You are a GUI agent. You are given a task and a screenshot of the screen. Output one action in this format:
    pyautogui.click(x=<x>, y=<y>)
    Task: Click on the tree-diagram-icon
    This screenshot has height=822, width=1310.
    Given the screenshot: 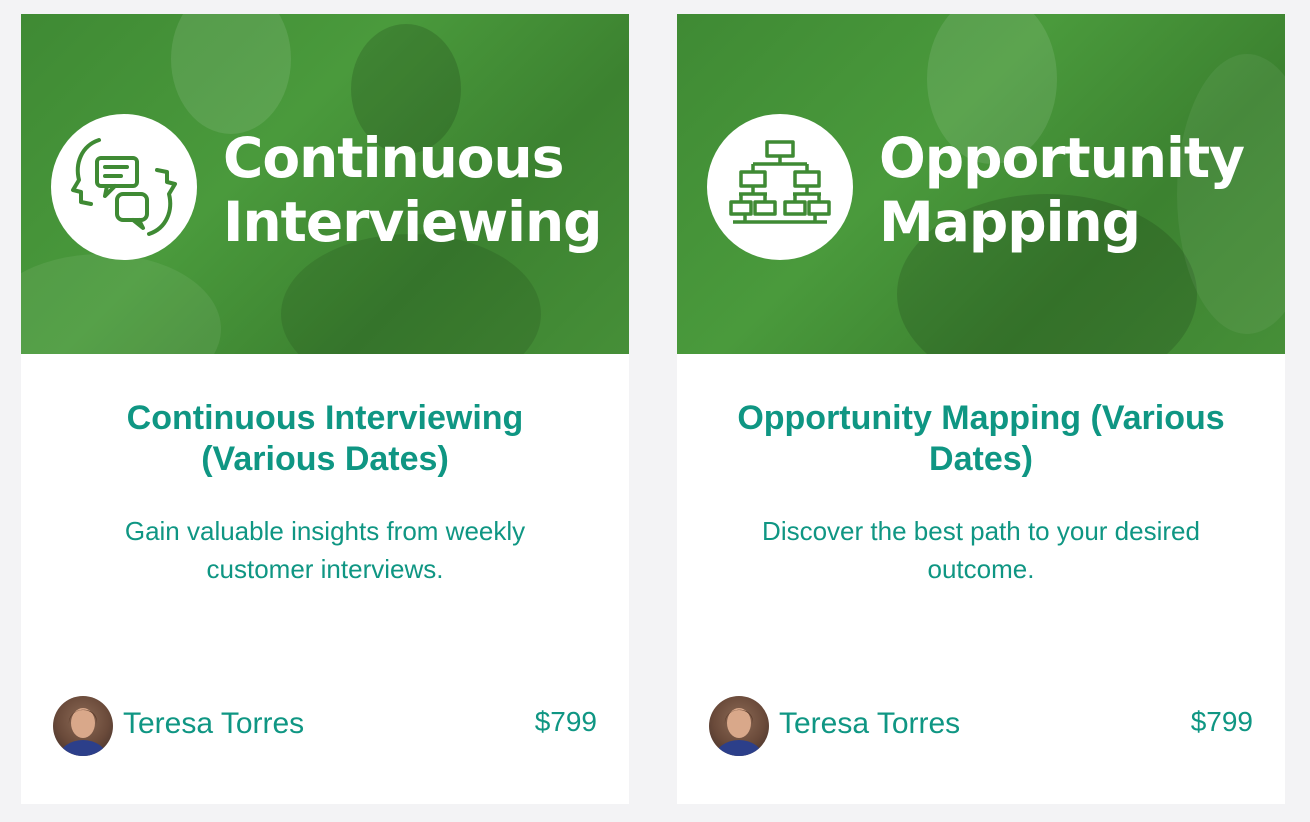 What is the action you would take?
    pyautogui.click(x=780, y=187)
    